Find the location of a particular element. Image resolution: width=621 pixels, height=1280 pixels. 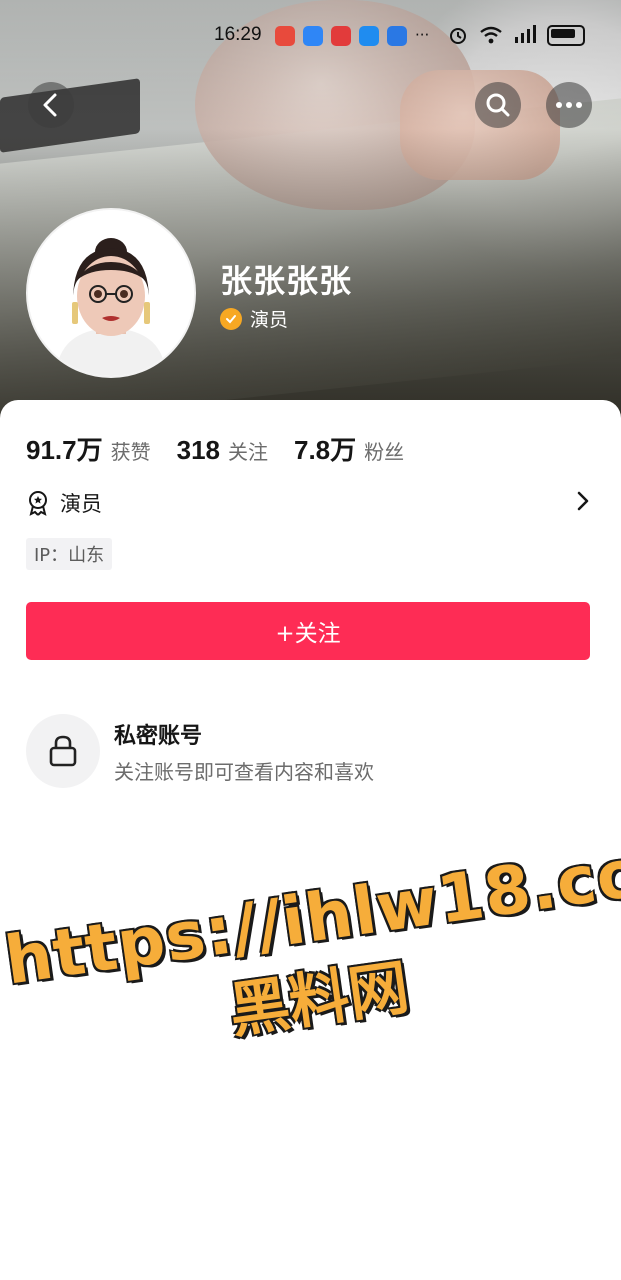

ip-location-badge: IP：山东 is located at coordinates (69, 554).